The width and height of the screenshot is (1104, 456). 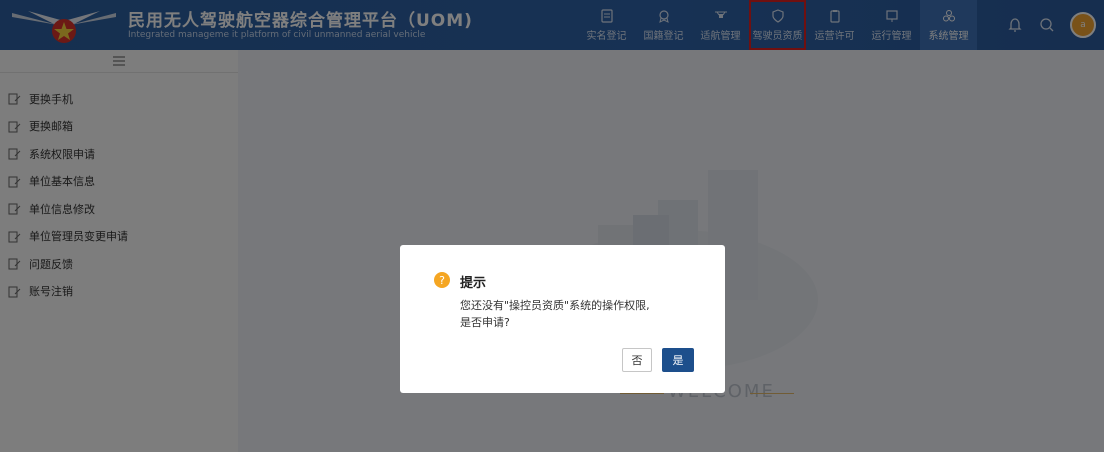 What do you see at coordinates (473, 283) in the screenshot?
I see `dialog-title: 提示` at bounding box center [473, 283].